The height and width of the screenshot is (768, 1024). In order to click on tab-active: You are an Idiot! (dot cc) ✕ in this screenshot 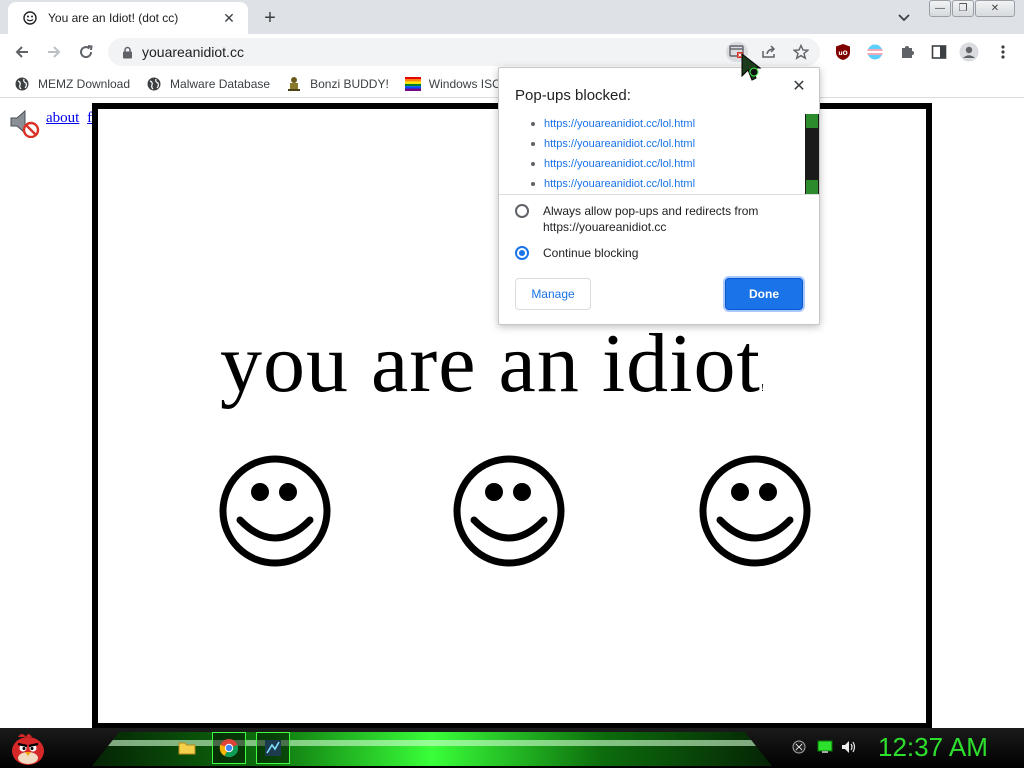, I will do `click(128, 18)`.